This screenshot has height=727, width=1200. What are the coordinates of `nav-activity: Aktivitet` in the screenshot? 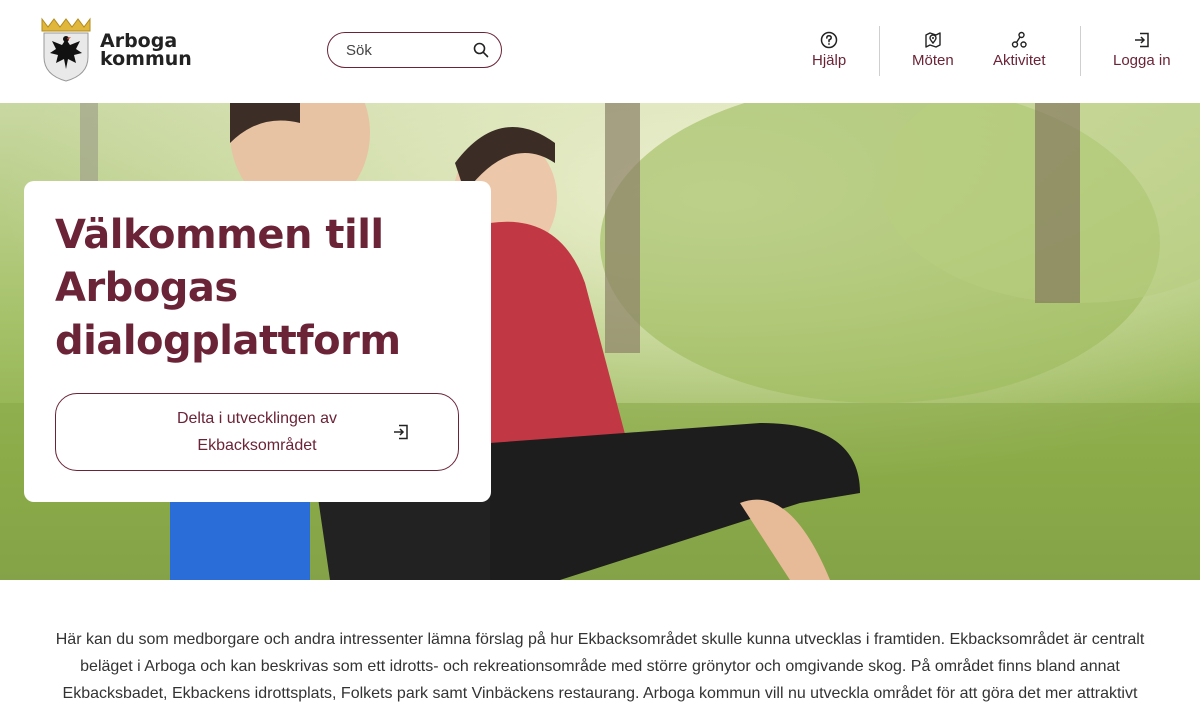 It's located at (1019, 50).